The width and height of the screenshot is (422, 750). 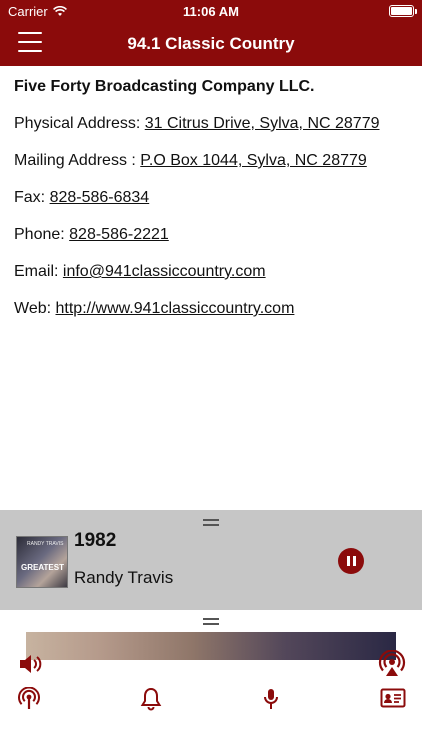 What do you see at coordinates (351, 561) in the screenshot?
I see `pause-icon` at bounding box center [351, 561].